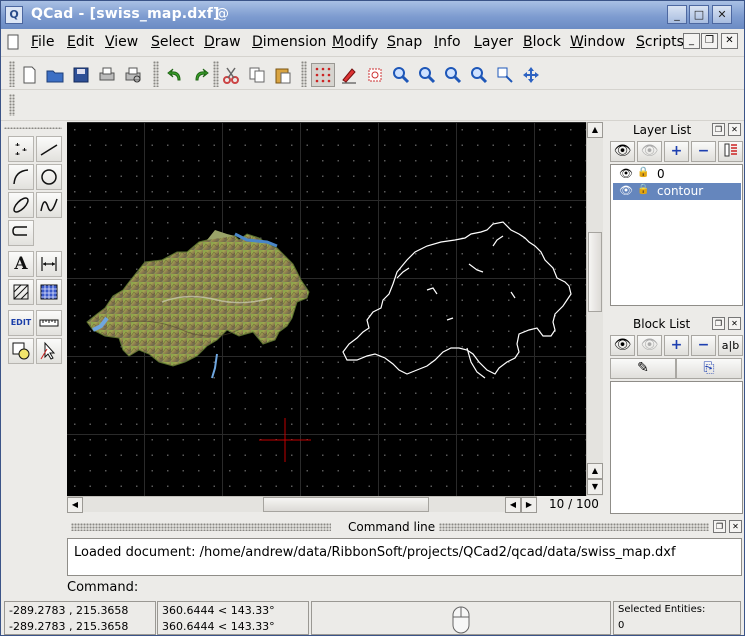 The image size is (745, 636). Describe the element at coordinates (405, 527) in the screenshot. I see `command-line-titlebar: Command line ❐ ✕` at that location.